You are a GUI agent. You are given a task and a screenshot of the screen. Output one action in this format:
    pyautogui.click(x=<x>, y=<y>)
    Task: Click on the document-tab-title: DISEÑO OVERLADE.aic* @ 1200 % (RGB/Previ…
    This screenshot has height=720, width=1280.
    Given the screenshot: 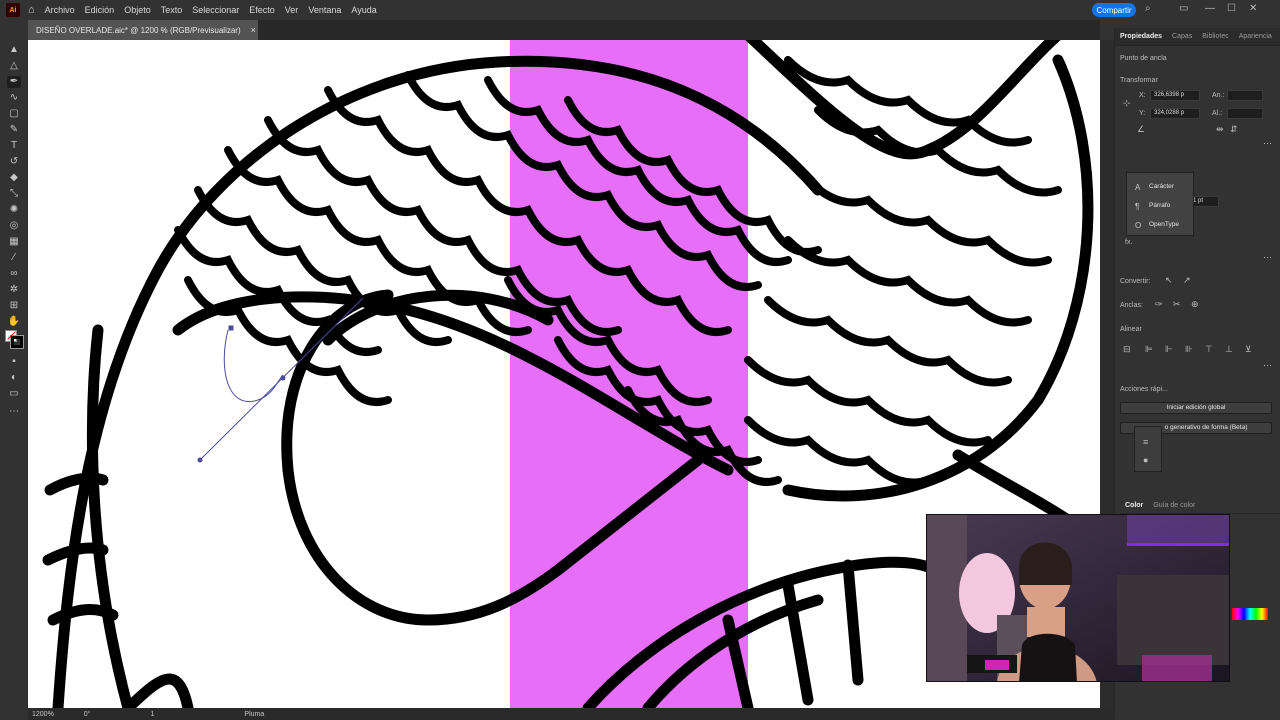 What is the action you would take?
    pyautogui.click(x=138, y=30)
    